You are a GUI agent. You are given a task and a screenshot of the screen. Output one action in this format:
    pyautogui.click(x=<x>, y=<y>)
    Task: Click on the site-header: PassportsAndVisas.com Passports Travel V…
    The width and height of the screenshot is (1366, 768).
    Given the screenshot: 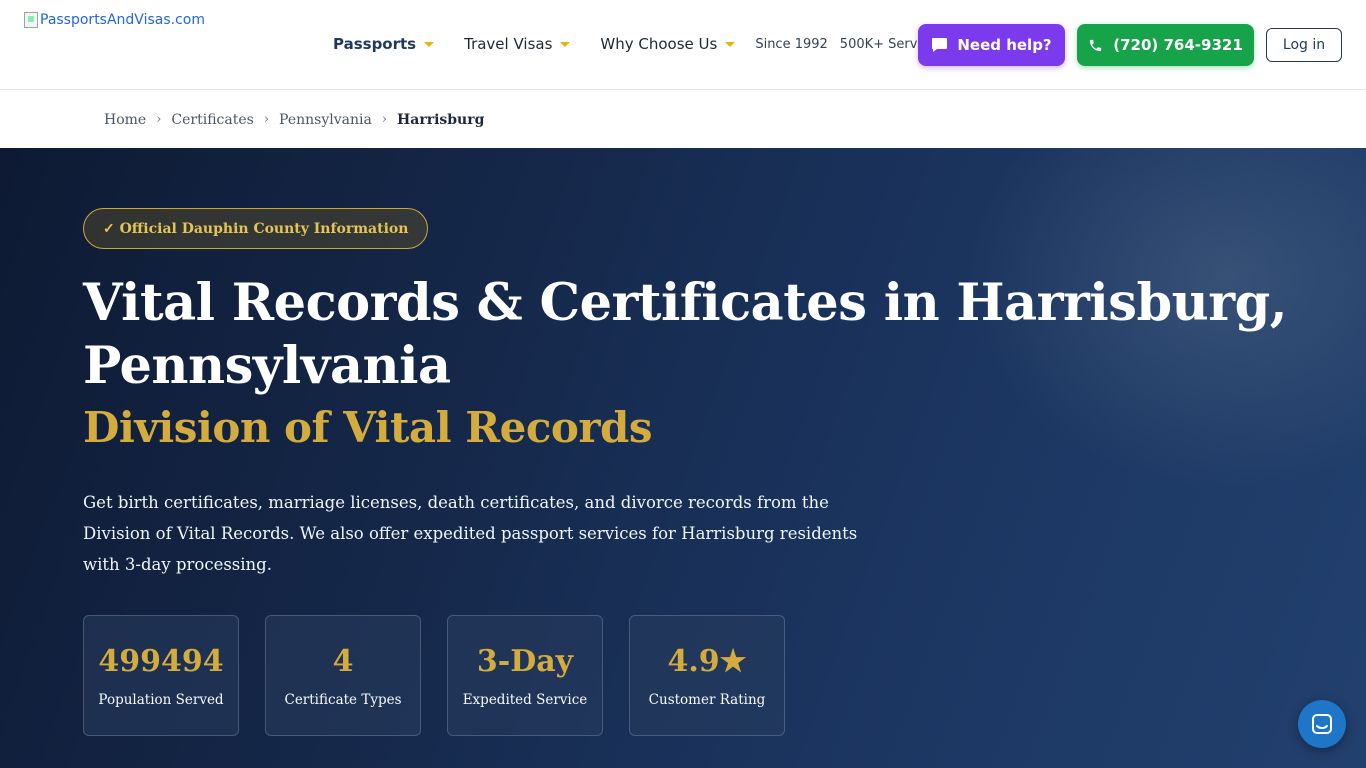 What is the action you would take?
    pyautogui.click(x=683, y=45)
    